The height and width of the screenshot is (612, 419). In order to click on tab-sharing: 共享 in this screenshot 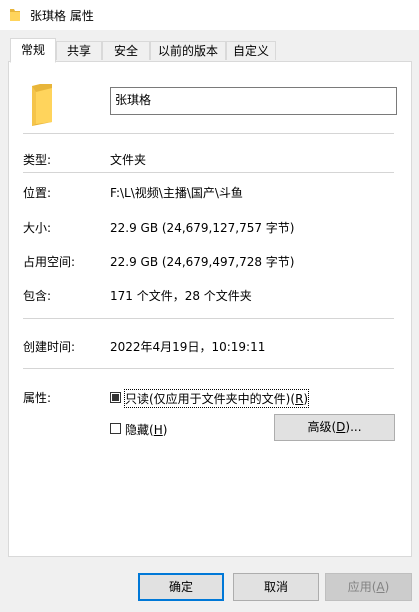, I will do `click(79, 50)`.